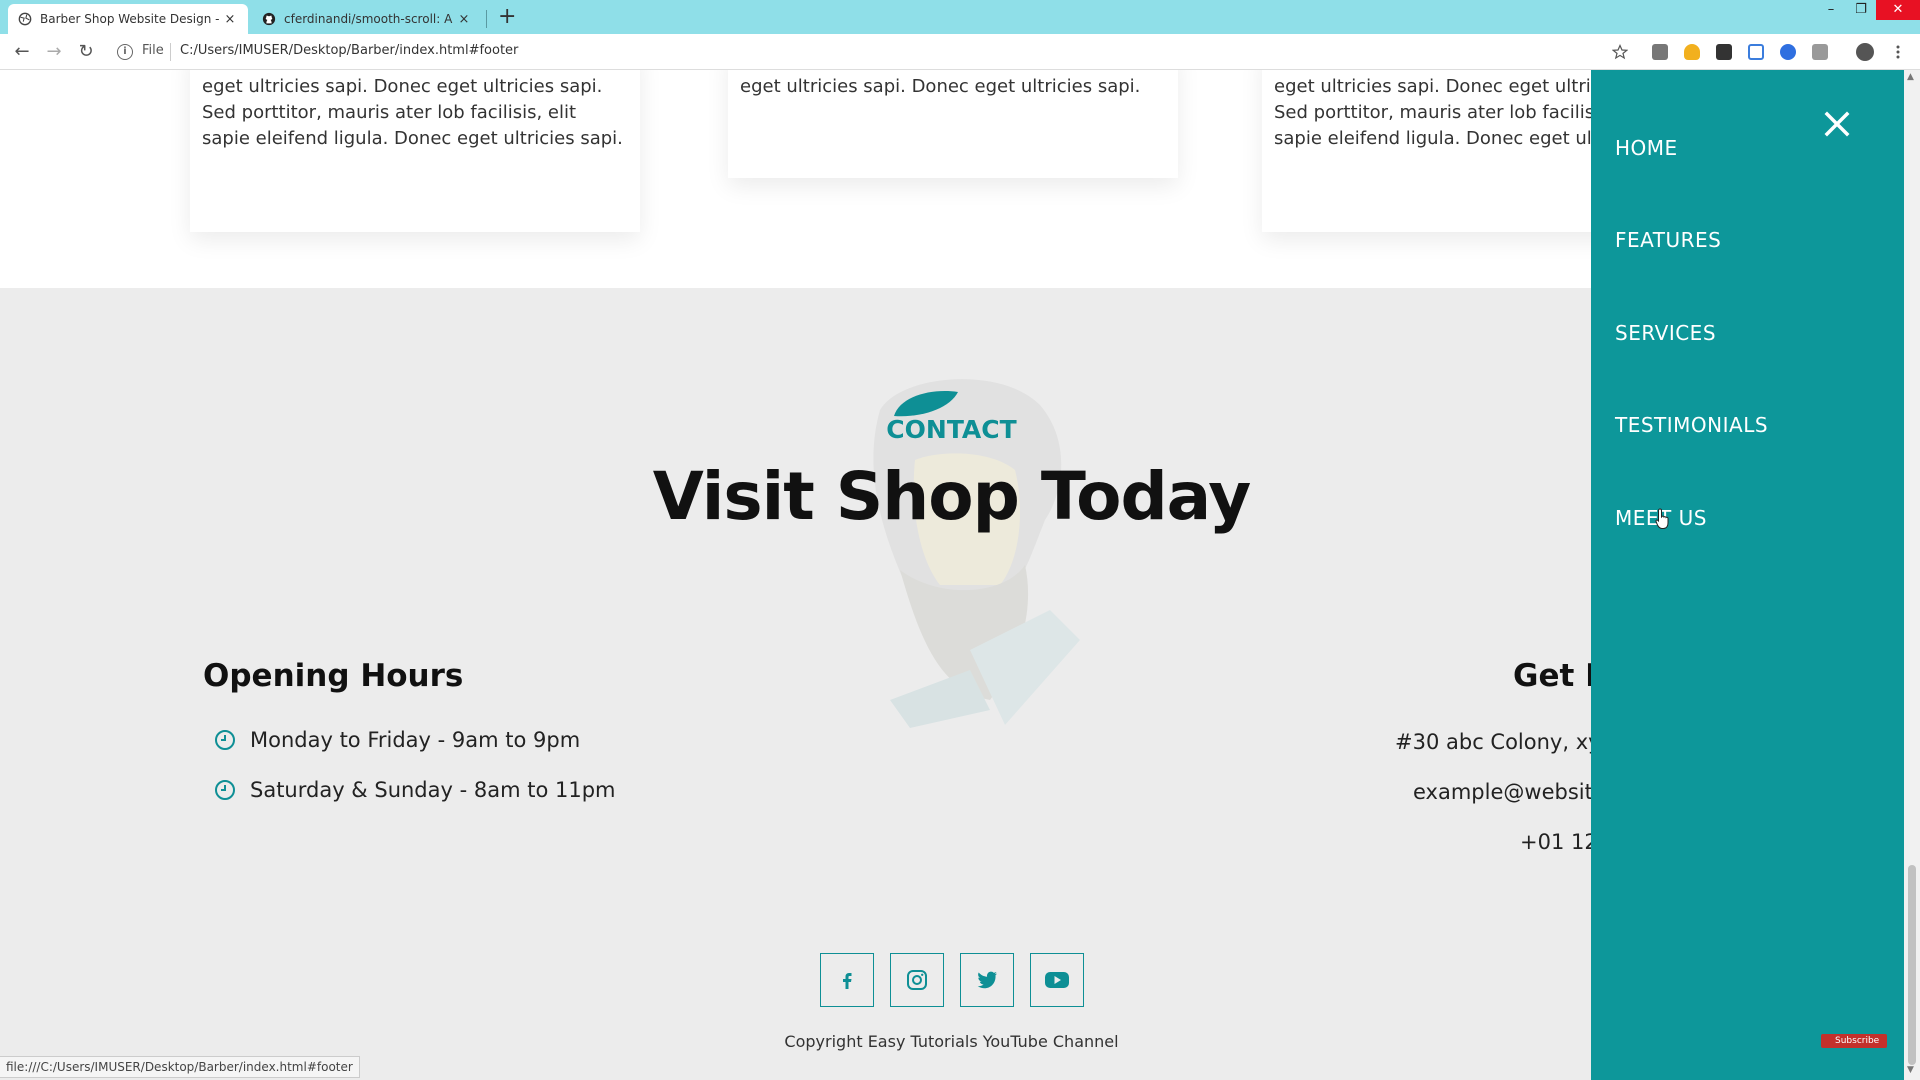  I want to click on subscribe-badge: Subscribe, so click(1854, 1041).